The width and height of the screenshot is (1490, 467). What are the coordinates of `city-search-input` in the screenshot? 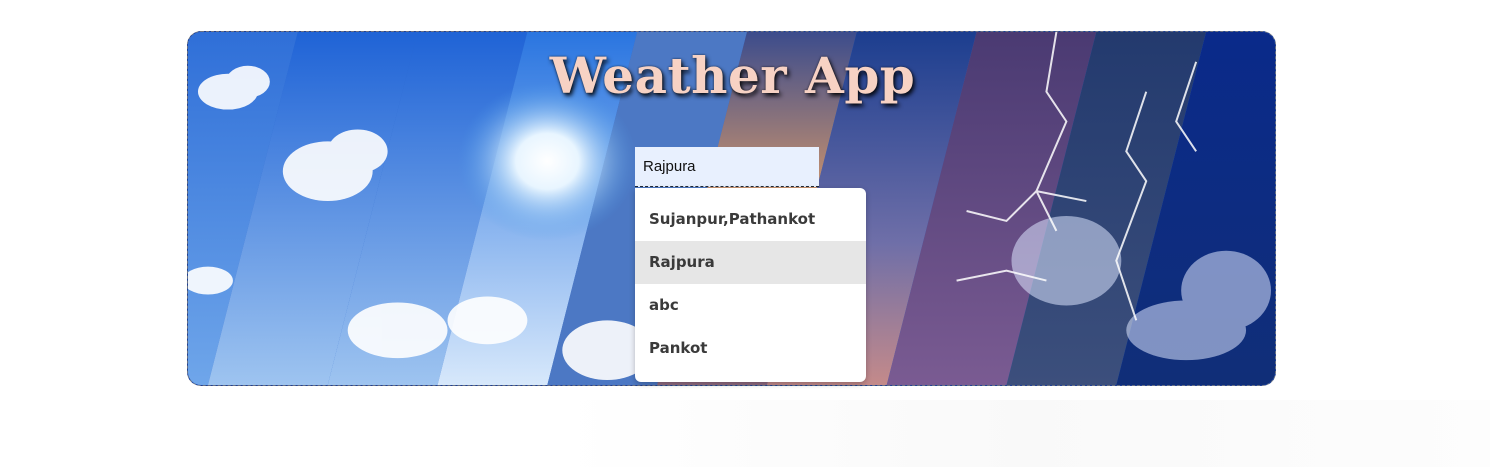 It's located at (727, 167).